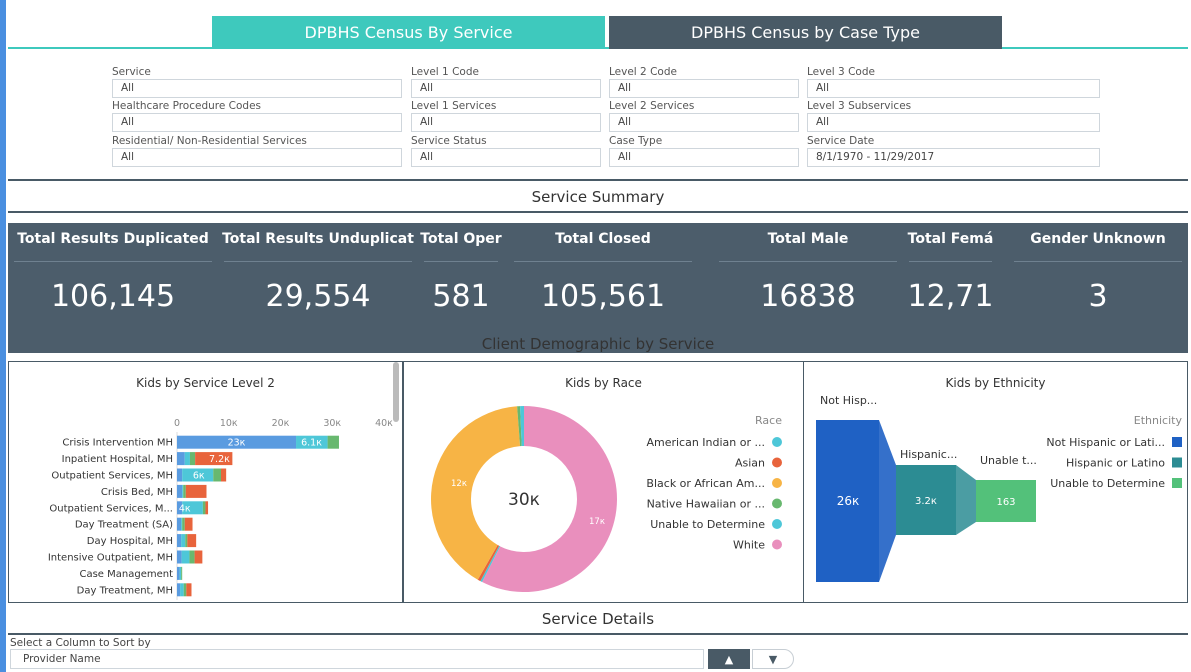 This screenshot has height=672, width=1191. I want to click on filter-level-2-services: Level 2 Services All, so click(704, 116).